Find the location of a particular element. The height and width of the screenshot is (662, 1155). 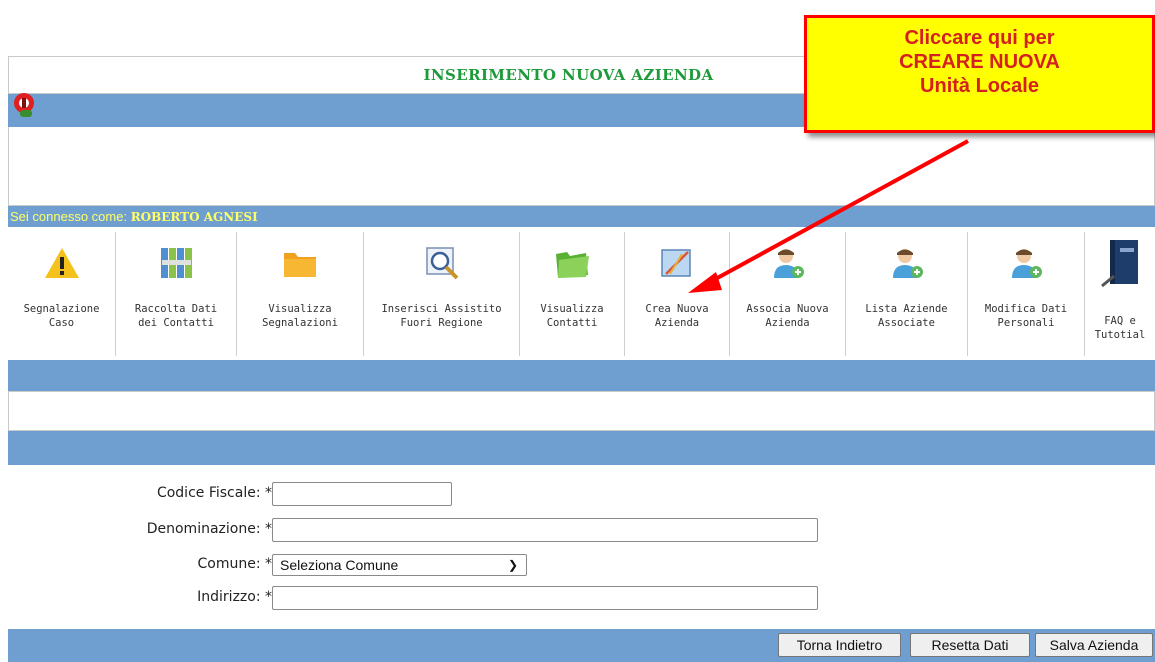

toolbar-item-visualizza-segnalazioni: Visualizza Segnalazioni is located at coordinates (300, 294).